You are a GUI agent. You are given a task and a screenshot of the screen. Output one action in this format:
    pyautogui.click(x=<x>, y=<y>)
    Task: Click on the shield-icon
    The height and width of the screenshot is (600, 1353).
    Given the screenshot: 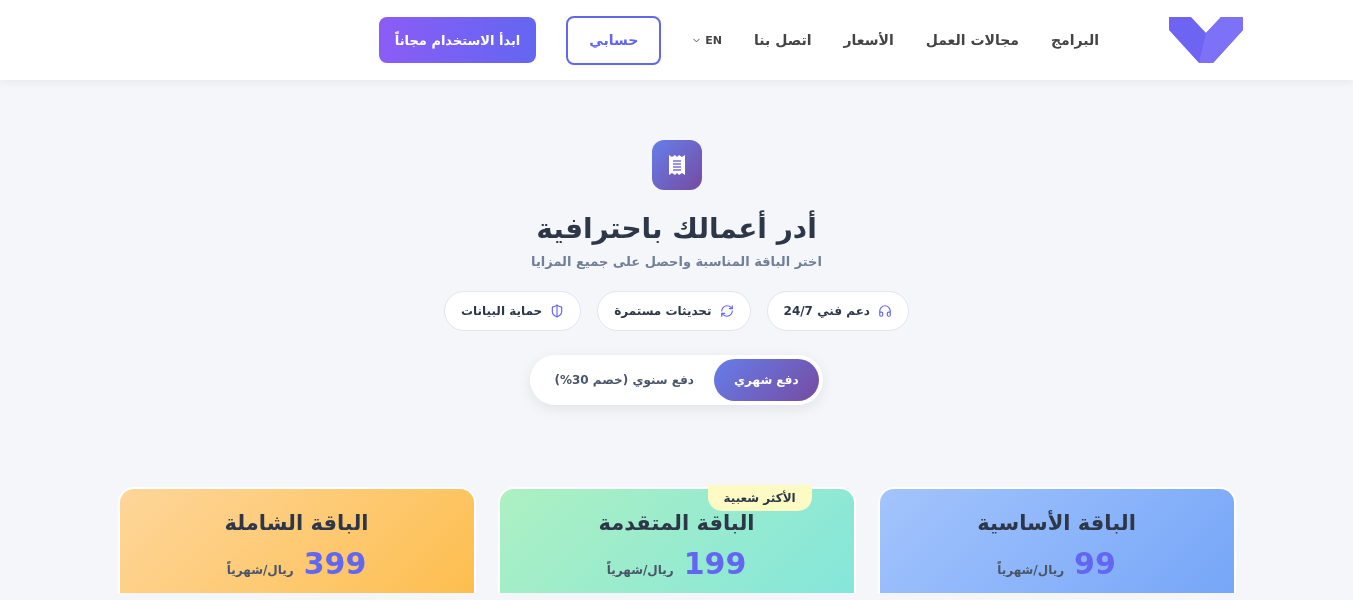 What is the action you would take?
    pyautogui.click(x=557, y=310)
    